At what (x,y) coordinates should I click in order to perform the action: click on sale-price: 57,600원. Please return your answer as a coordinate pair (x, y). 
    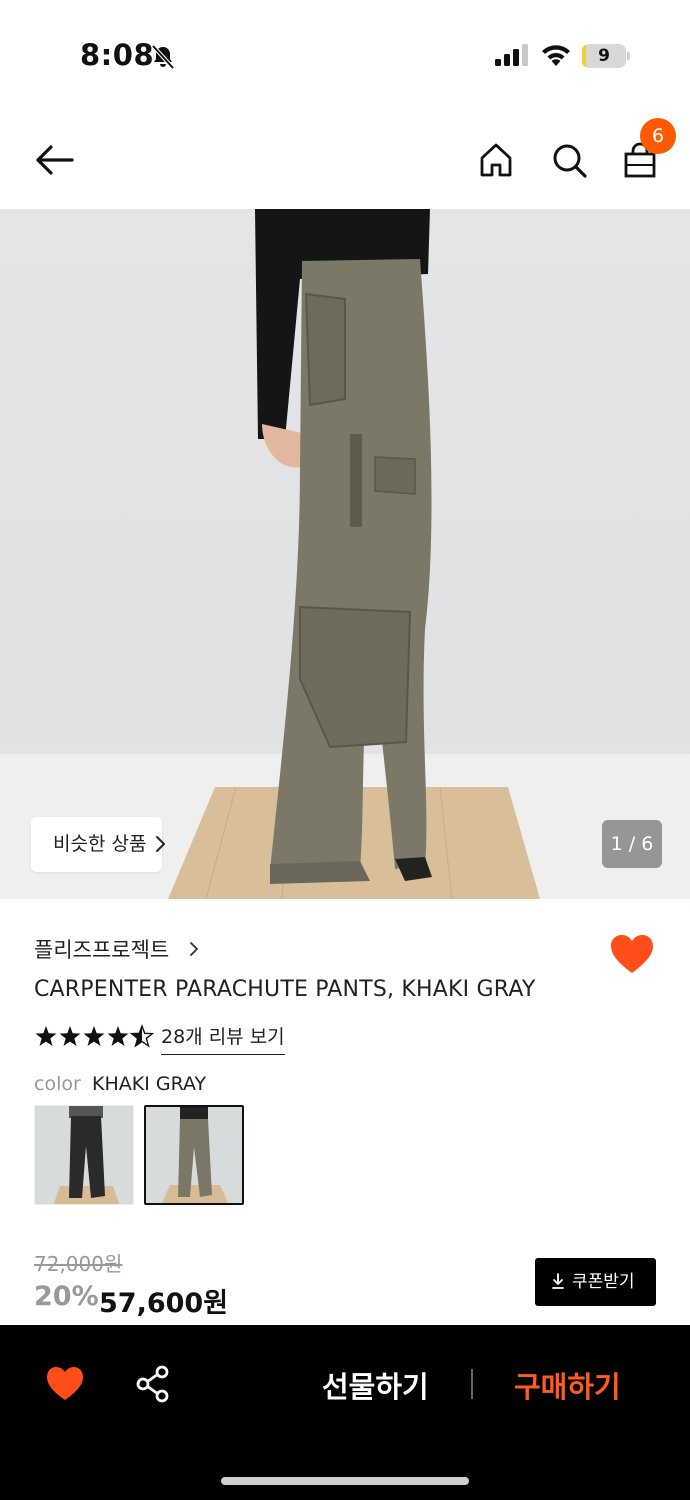
    Looking at the image, I should click on (164, 1303).